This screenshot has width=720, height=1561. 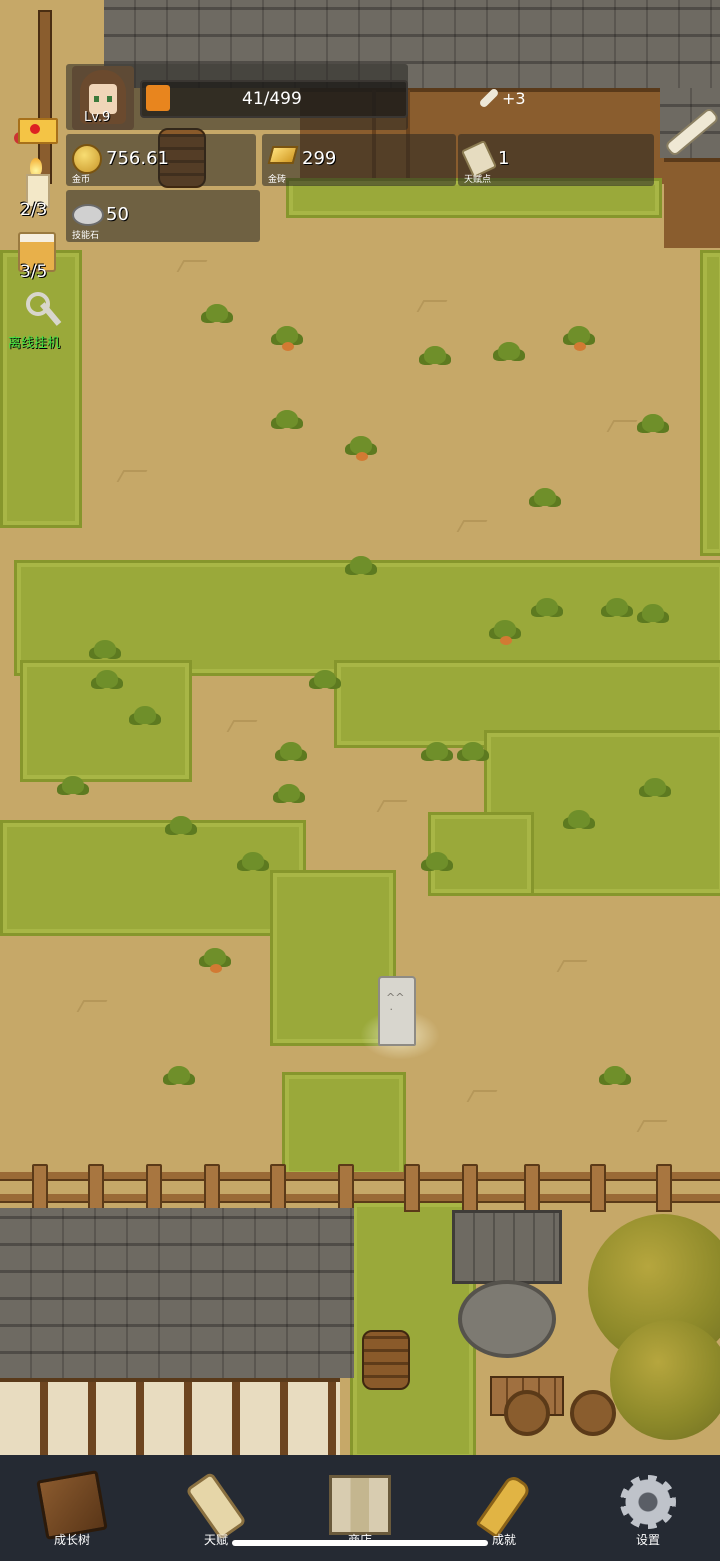 I want to click on barrel, so click(x=386, y=1360).